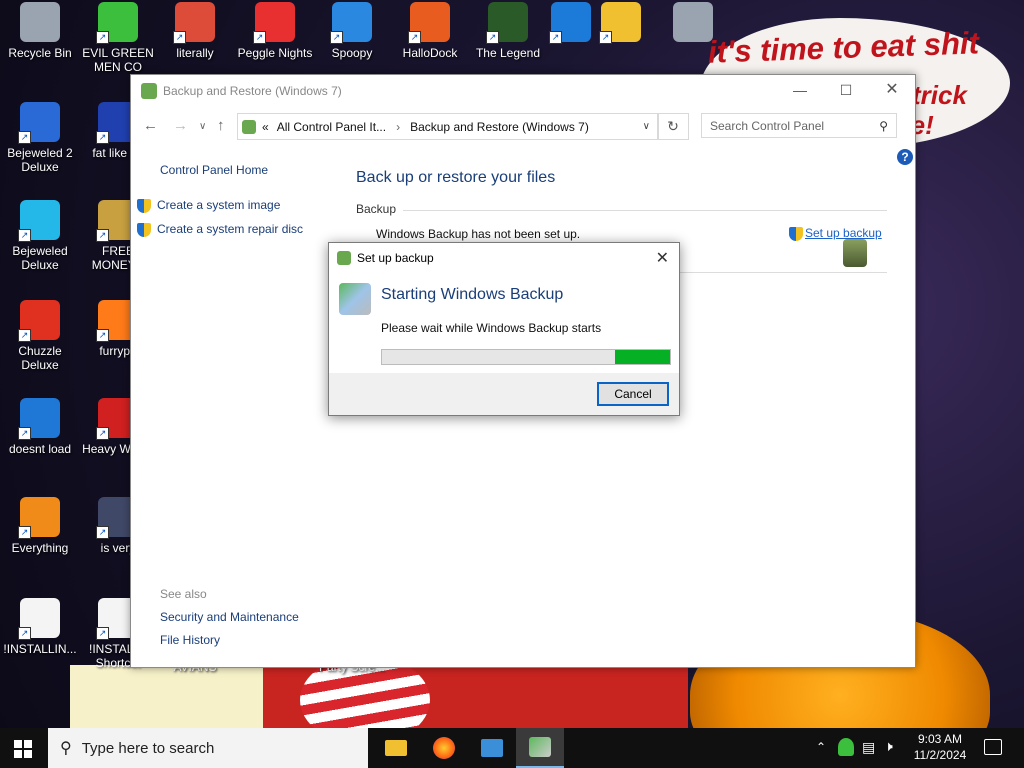 The image size is (1024, 768). Describe the element at coordinates (821, 747) in the screenshot. I see `tray-overflow-chevron-icon: ⌃` at that location.